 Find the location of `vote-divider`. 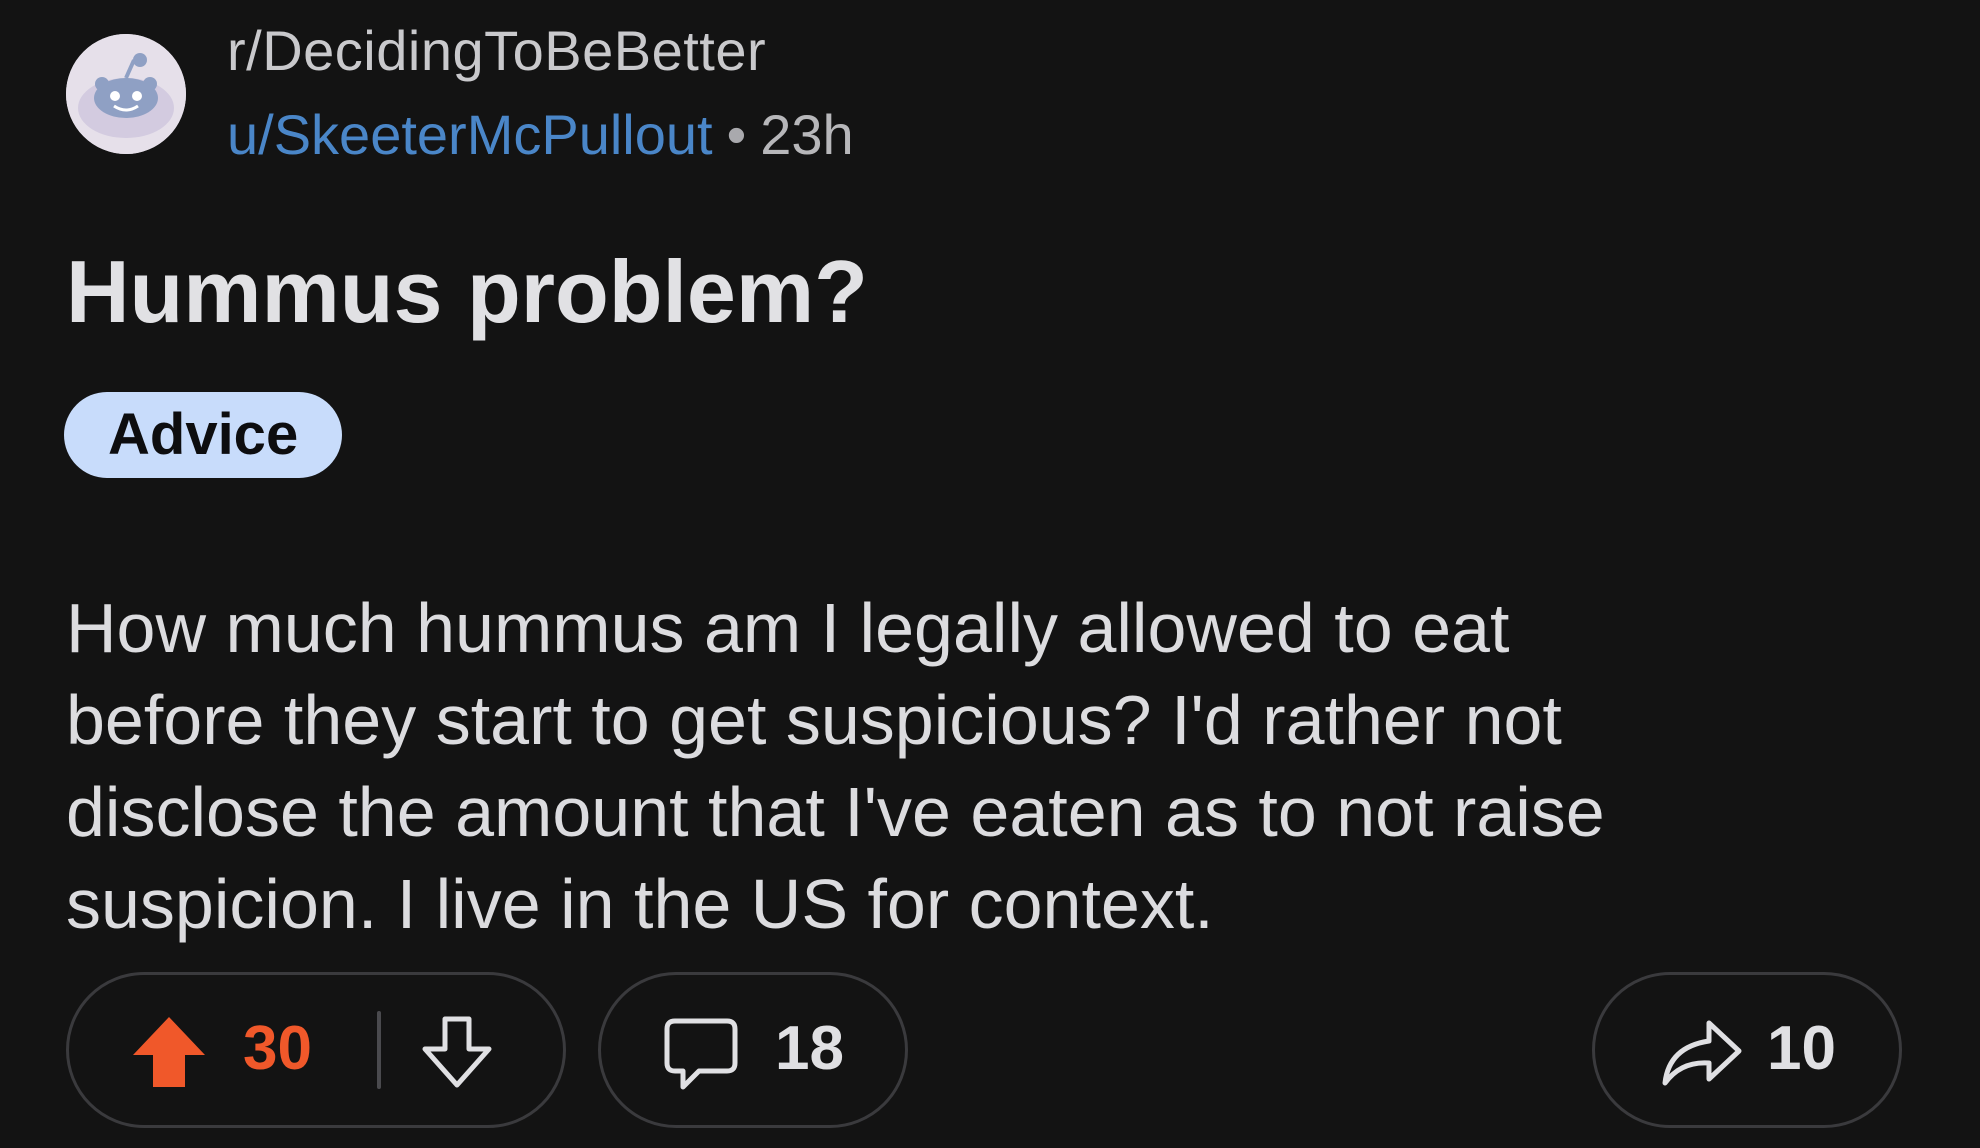

vote-divider is located at coordinates (379, 1050).